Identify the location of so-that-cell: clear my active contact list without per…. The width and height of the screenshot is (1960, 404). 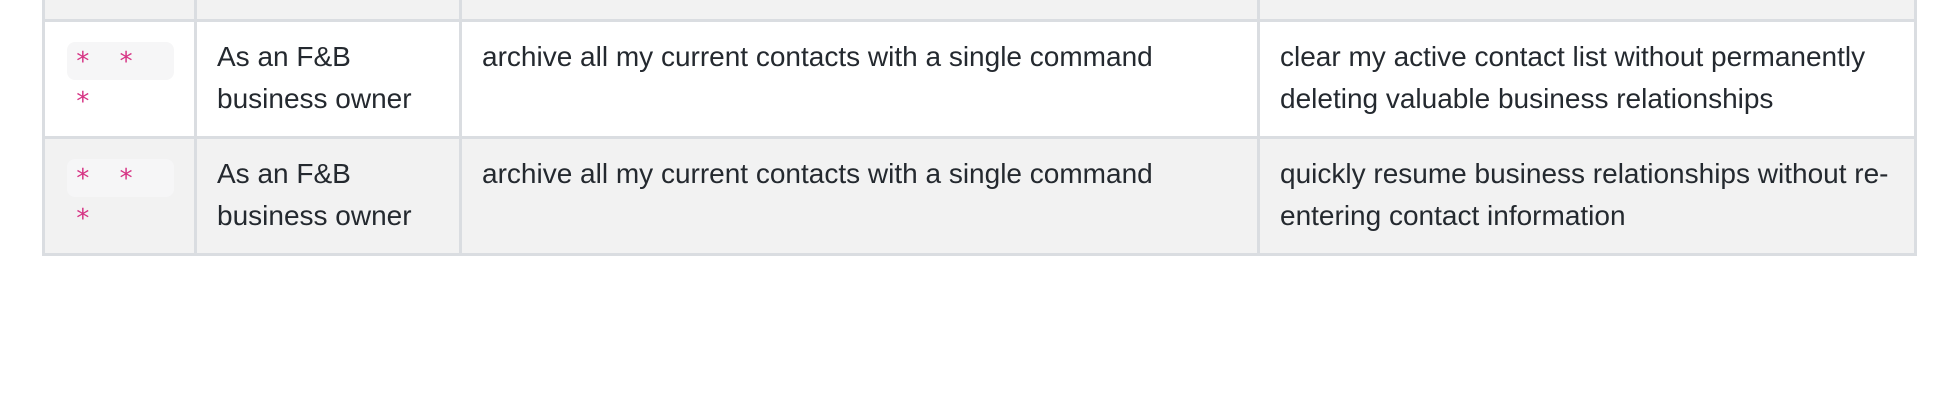
(1587, 79).